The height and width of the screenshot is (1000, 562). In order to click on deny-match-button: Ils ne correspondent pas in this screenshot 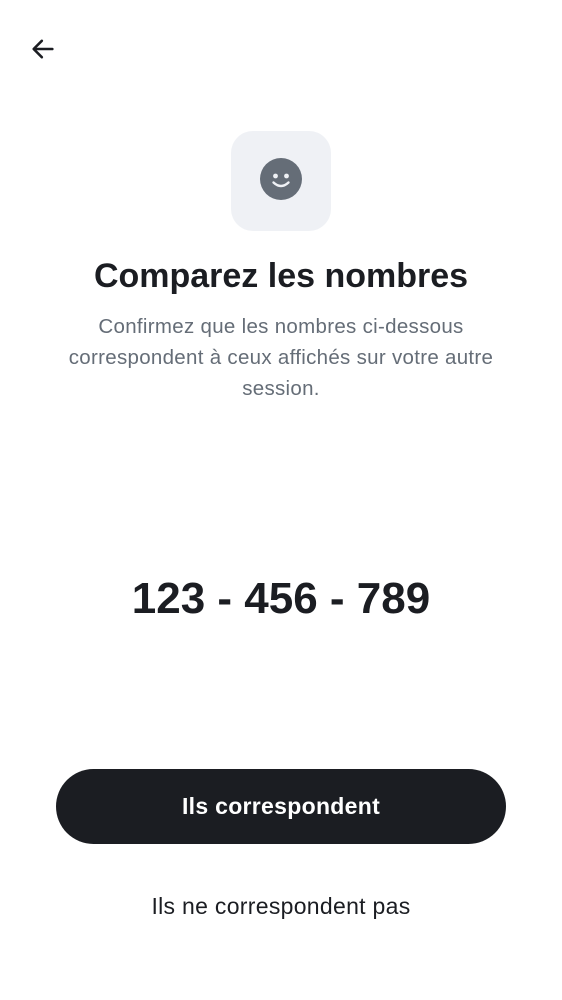, I will do `click(281, 906)`.